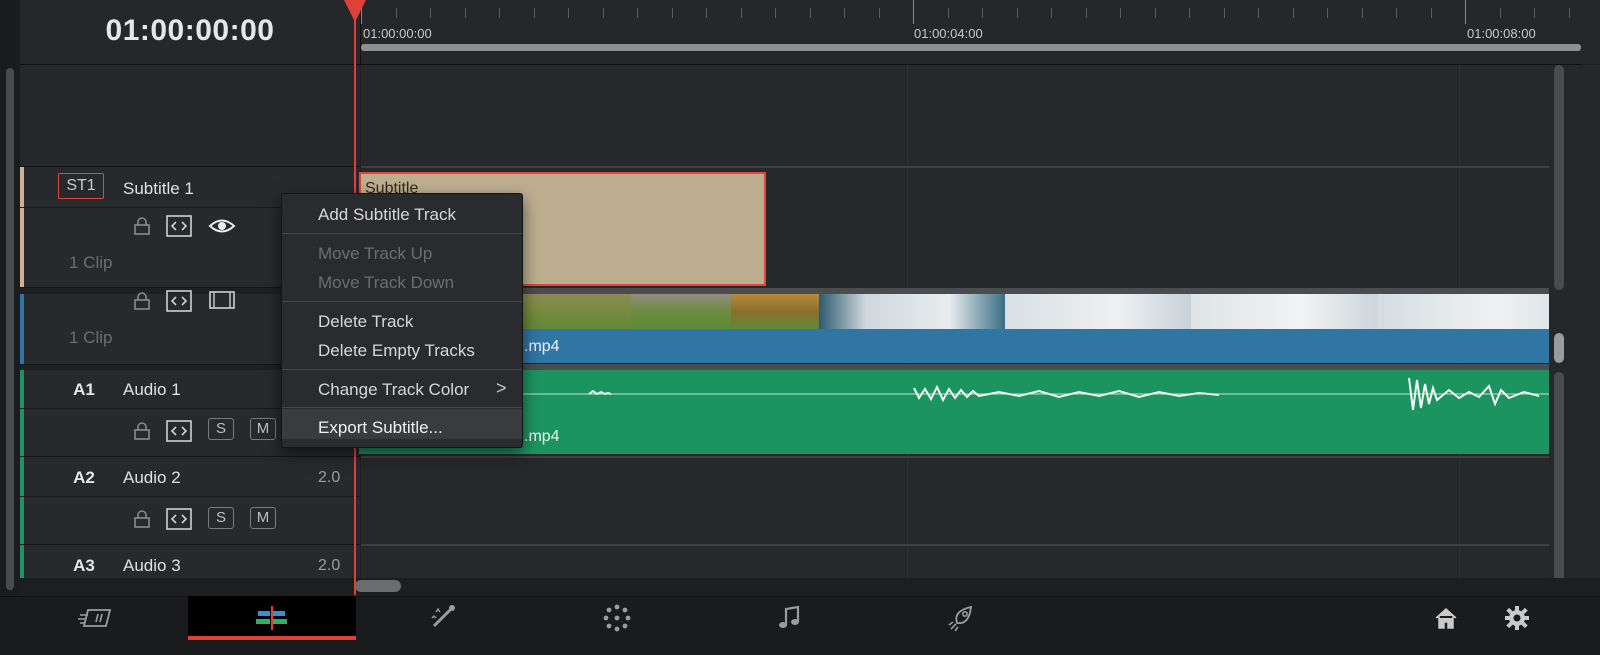 The width and height of the screenshot is (1600, 655). Describe the element at coordinates (948, 33) in the screenshot. I see `ruler-label-4s: 01:00:04:00` at that location.